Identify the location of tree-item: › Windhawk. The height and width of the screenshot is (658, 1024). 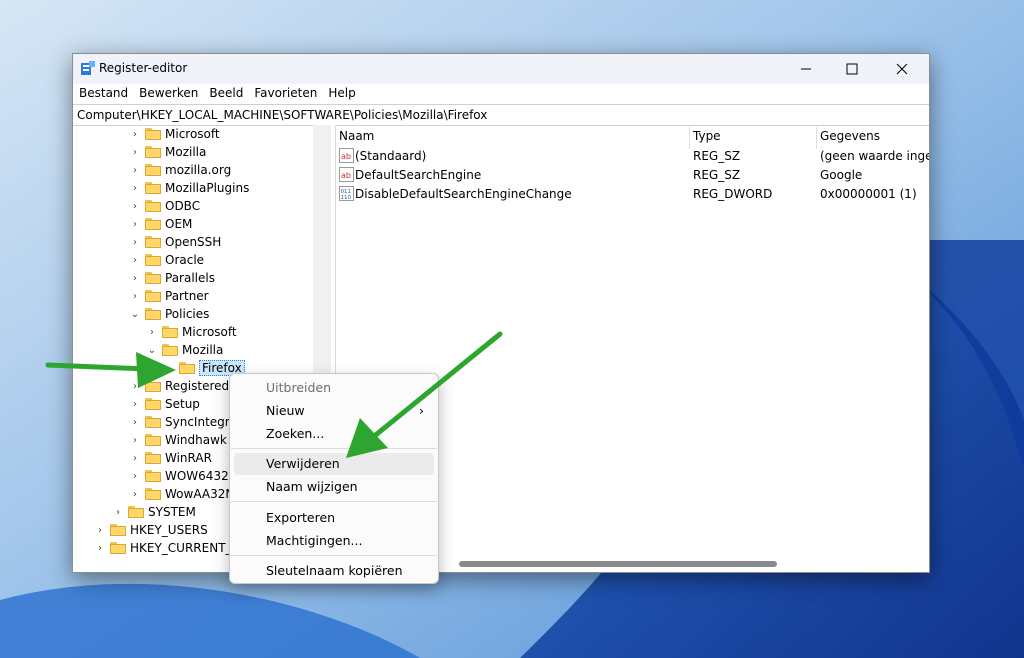
(178, 440).